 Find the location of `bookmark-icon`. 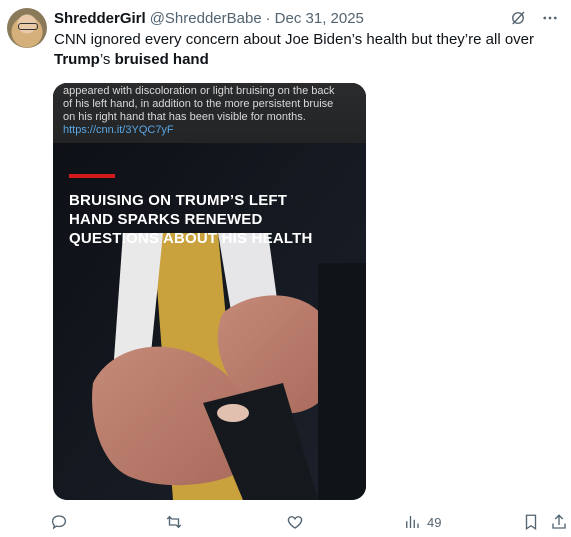

bookmark-icon is located at coordinates (531, 522).